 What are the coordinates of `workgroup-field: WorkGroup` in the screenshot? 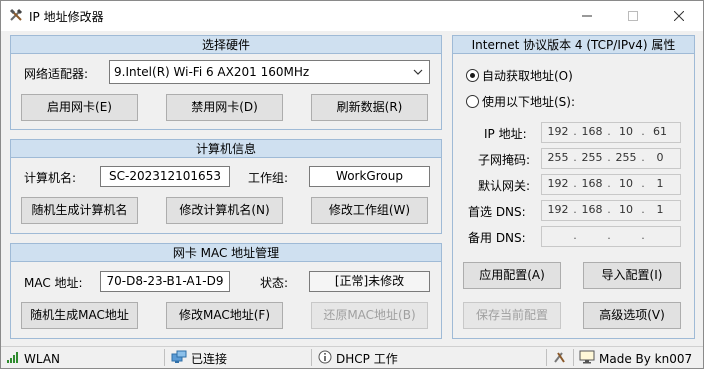 It's located at (369, 176).